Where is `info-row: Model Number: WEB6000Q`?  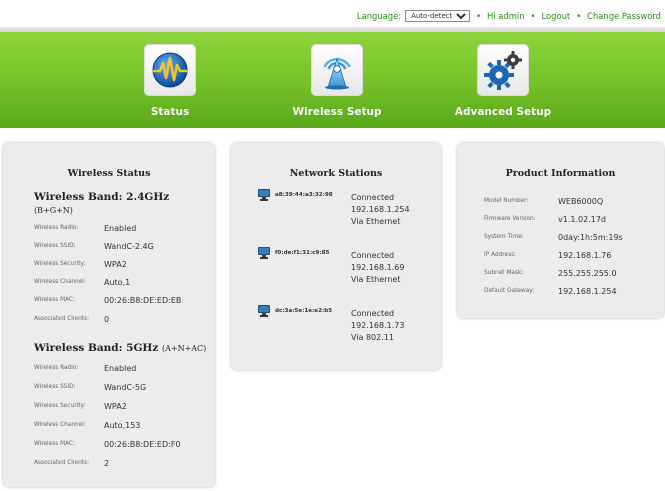 info-row: Model Number: WEB6000Q is located at coordinates (574, 201).